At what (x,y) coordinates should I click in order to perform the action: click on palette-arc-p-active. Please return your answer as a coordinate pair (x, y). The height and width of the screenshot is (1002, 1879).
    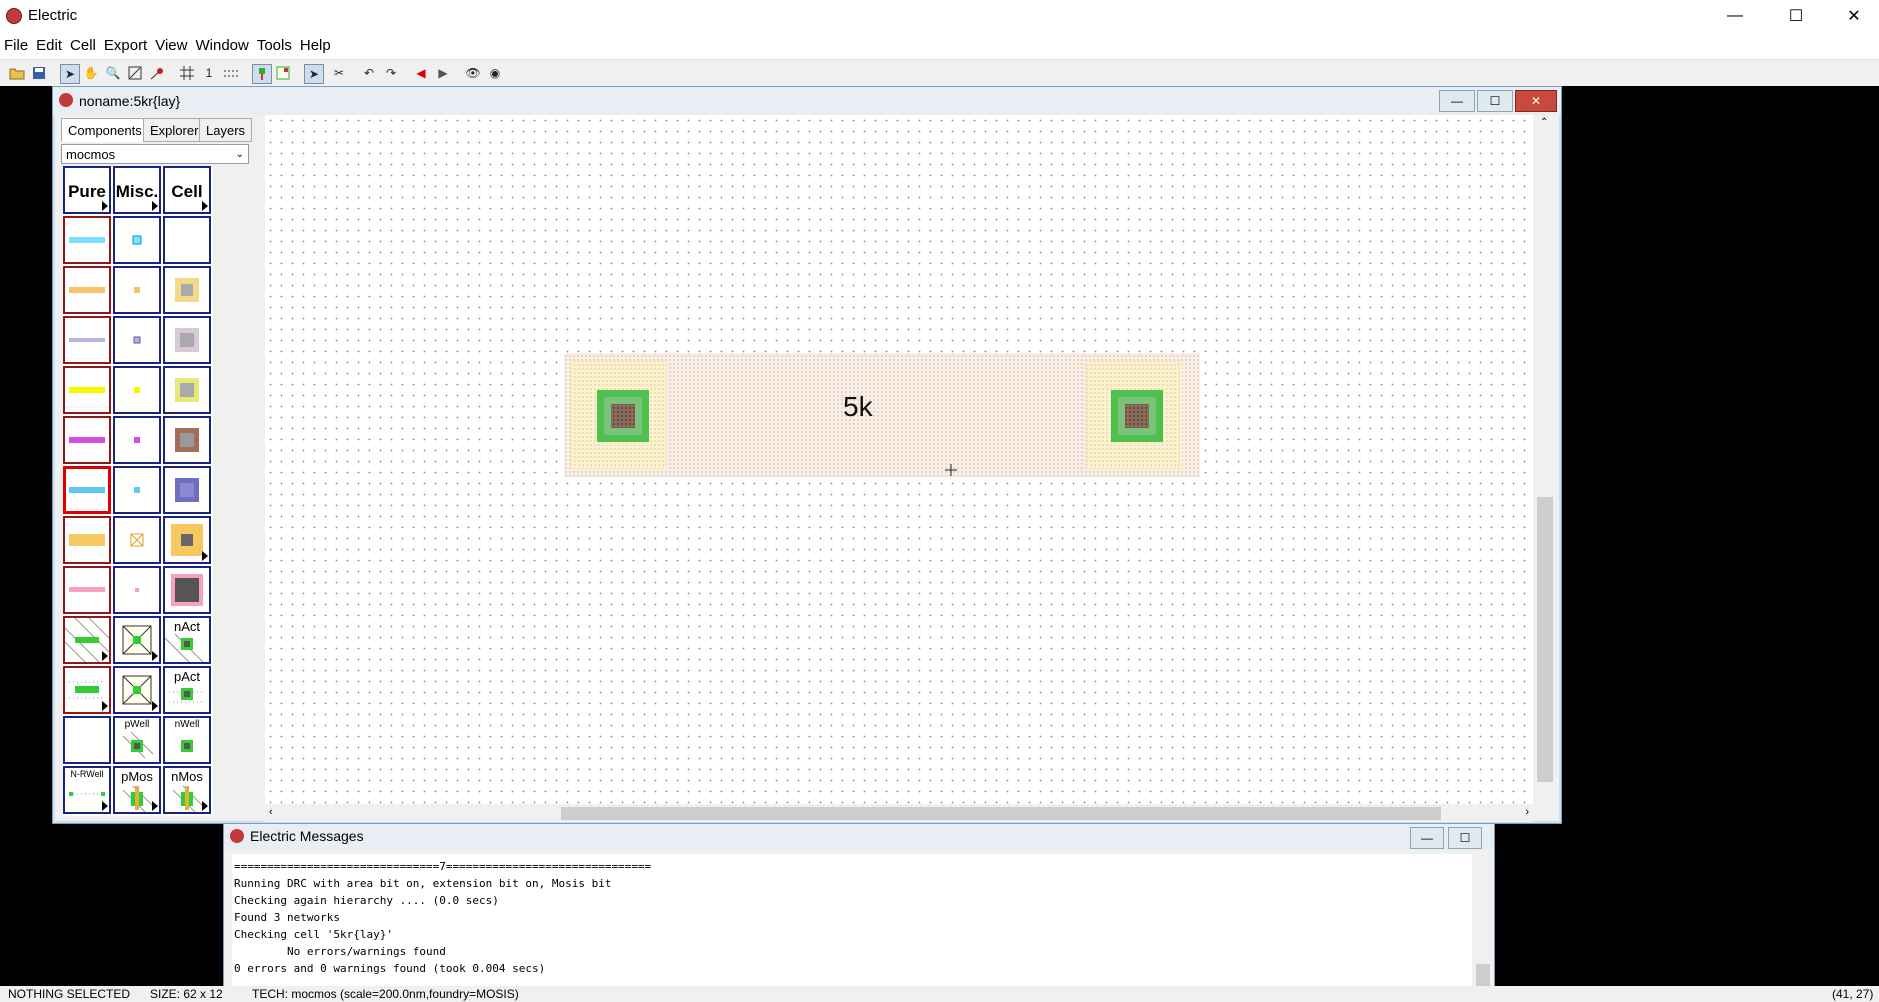
    Looking at the image, I should click on (87, 690).